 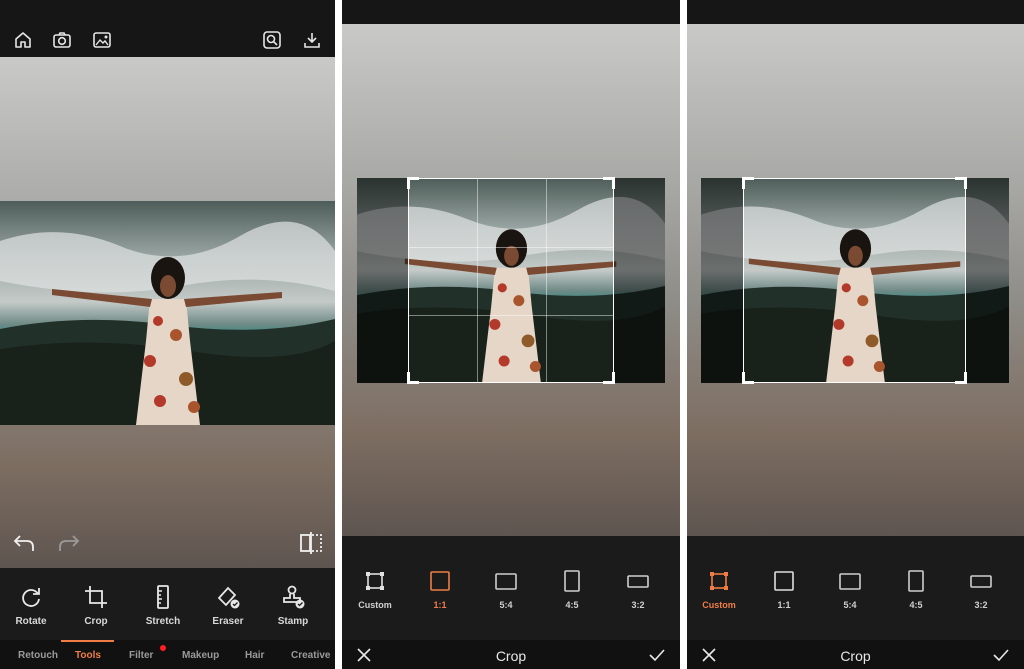 I want to click on compare-icon, so click(x=311, y=543).